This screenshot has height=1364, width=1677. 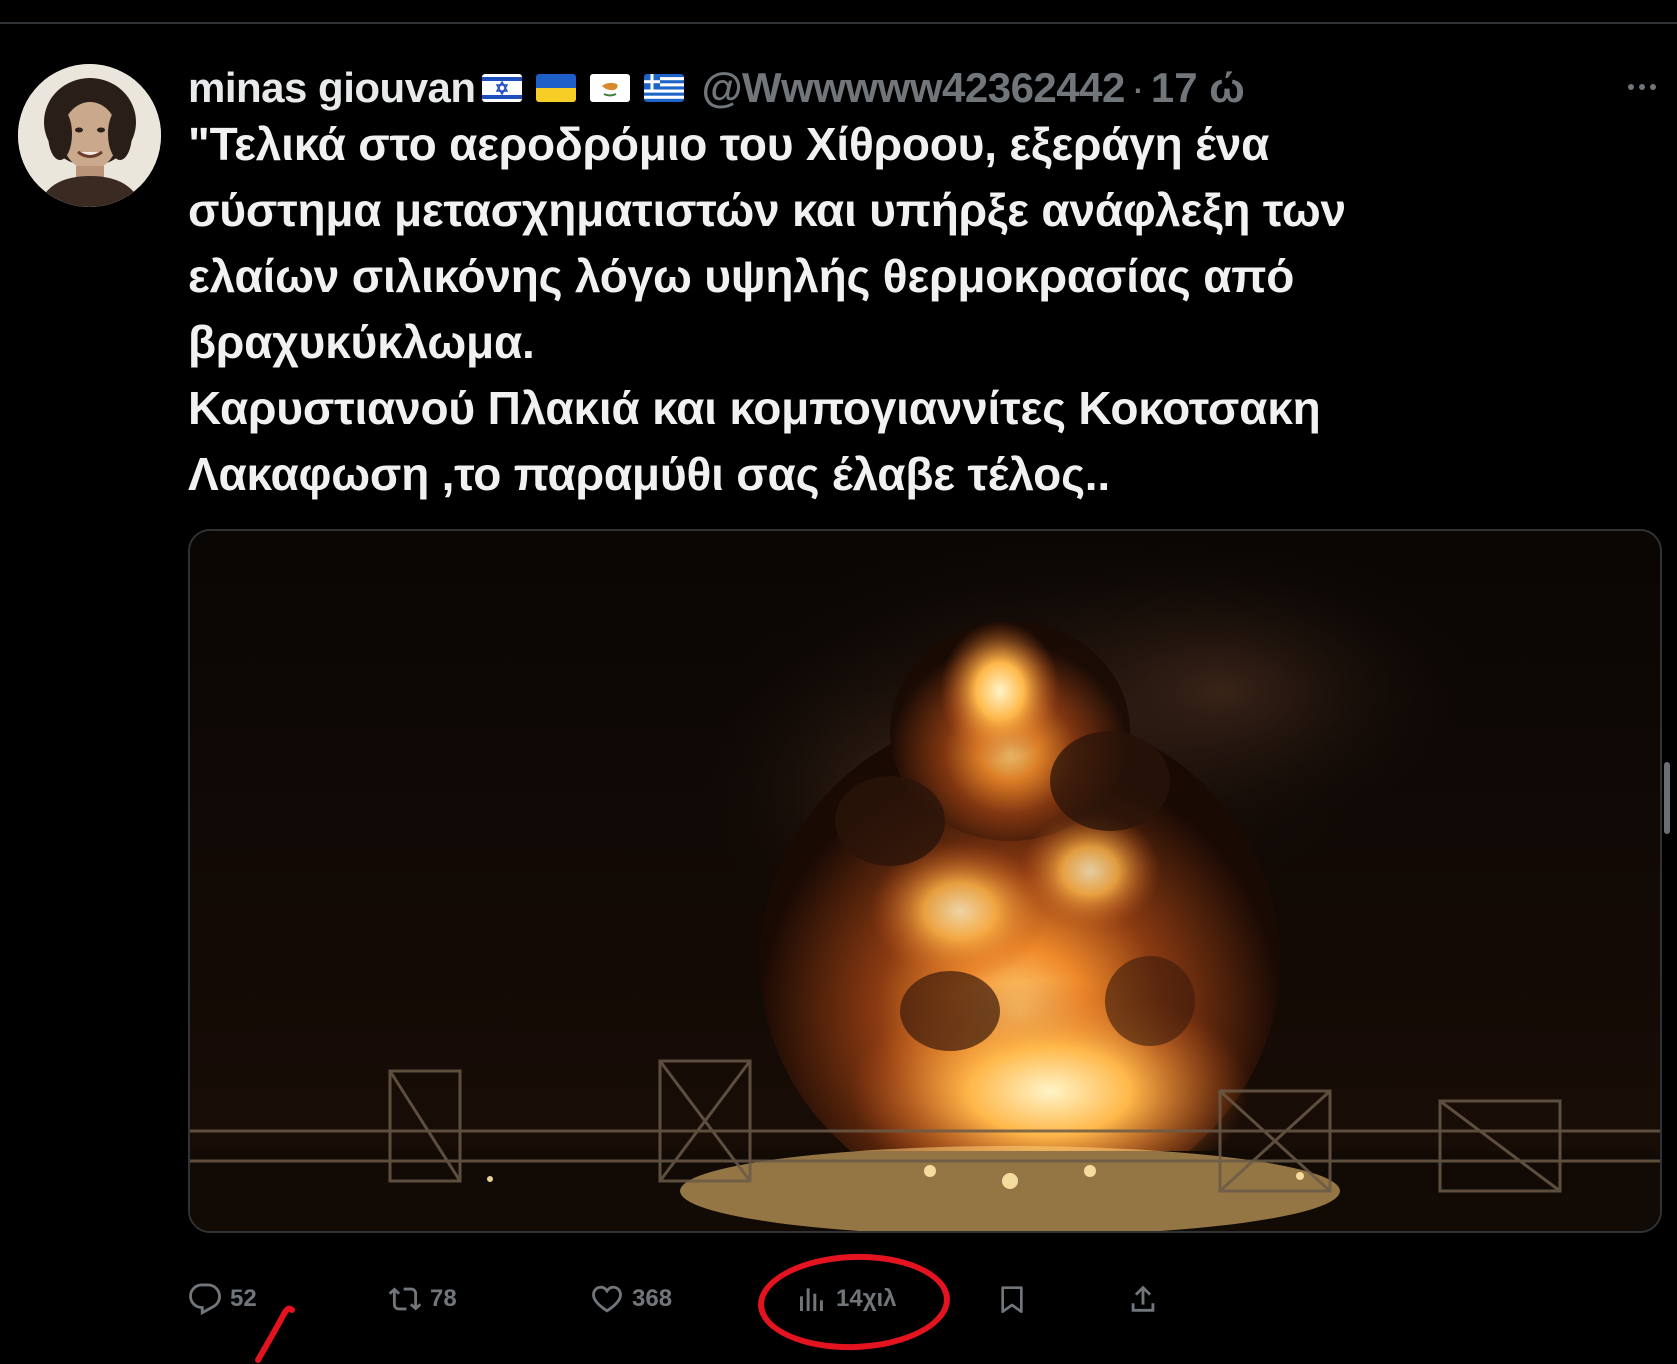 I want to click on ukraine-flag-icon, so click(x=555, y=88).